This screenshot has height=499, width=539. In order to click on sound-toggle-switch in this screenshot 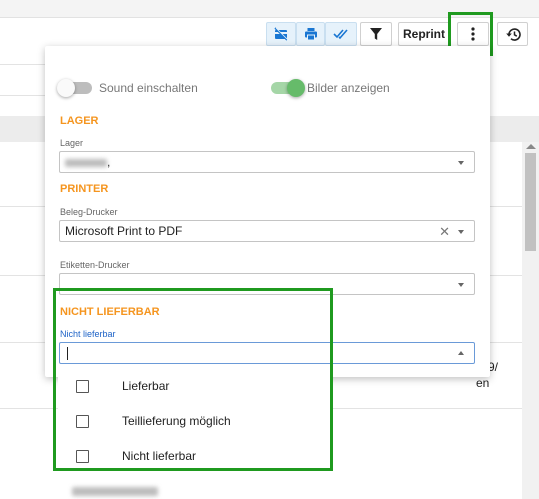, I will do `click(74, 88)`.